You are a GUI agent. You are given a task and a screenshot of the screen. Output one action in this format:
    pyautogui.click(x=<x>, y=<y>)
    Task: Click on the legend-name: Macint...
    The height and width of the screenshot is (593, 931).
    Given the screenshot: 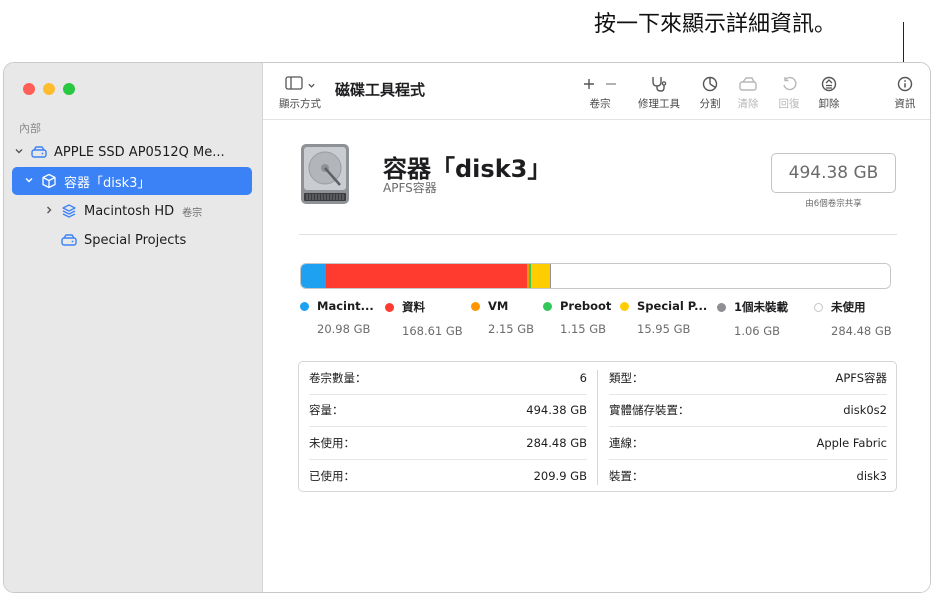 What is the action you would take?
    pyautogui.click(x=345, y=306)
    